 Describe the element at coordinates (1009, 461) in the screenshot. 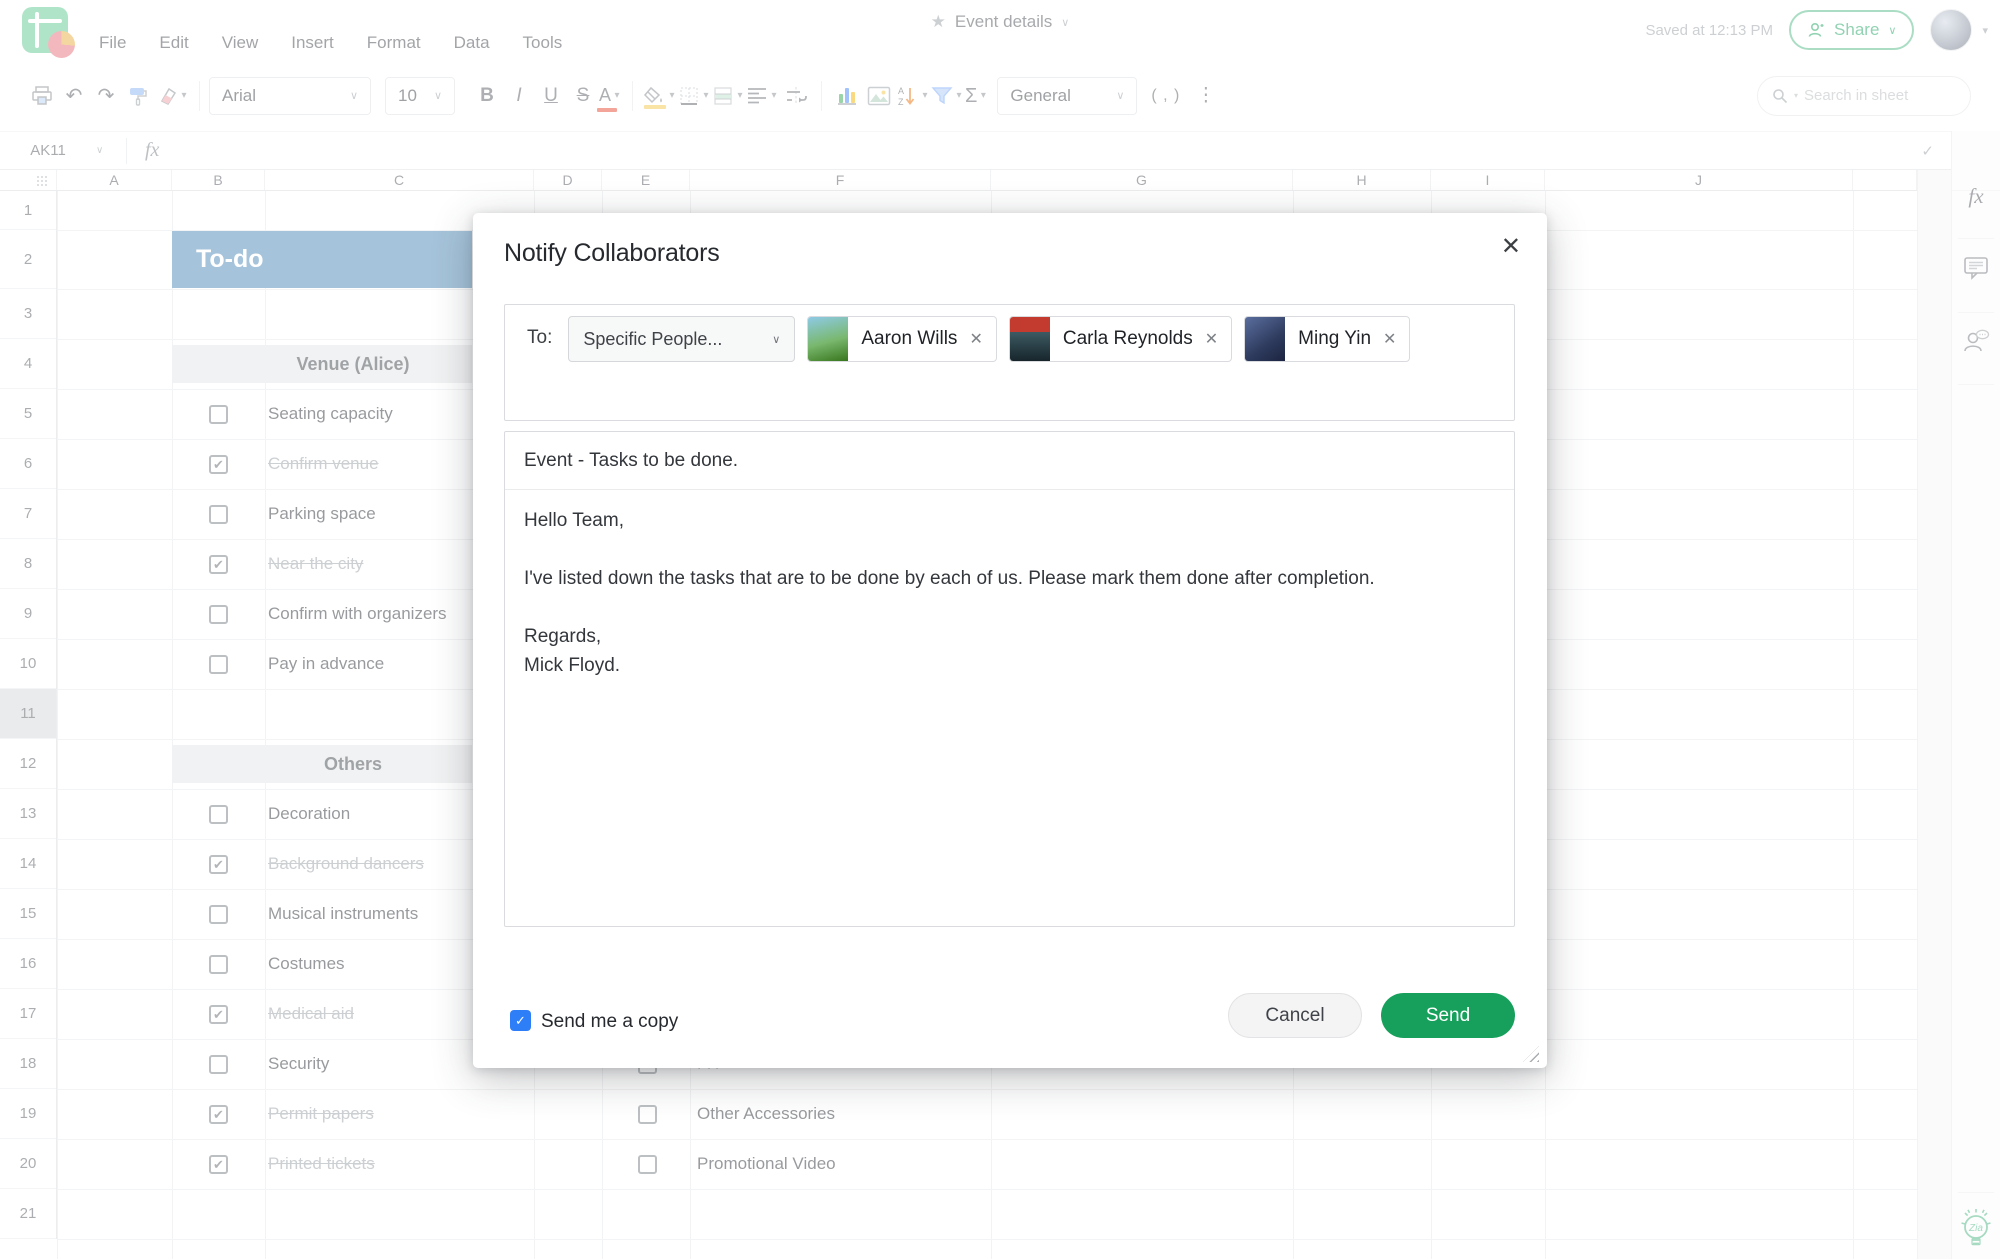

I see `subject-input: Event - Tasks to be done.` at that location.